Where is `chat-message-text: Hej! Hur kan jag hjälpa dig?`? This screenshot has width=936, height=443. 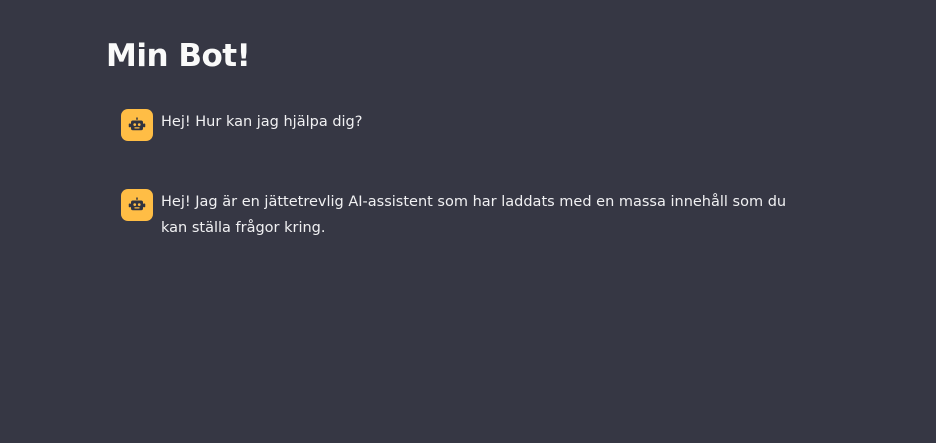 chat-message-text: Hej! Hur kan jag hjälpa dig? is located at coordinates (262, 122).